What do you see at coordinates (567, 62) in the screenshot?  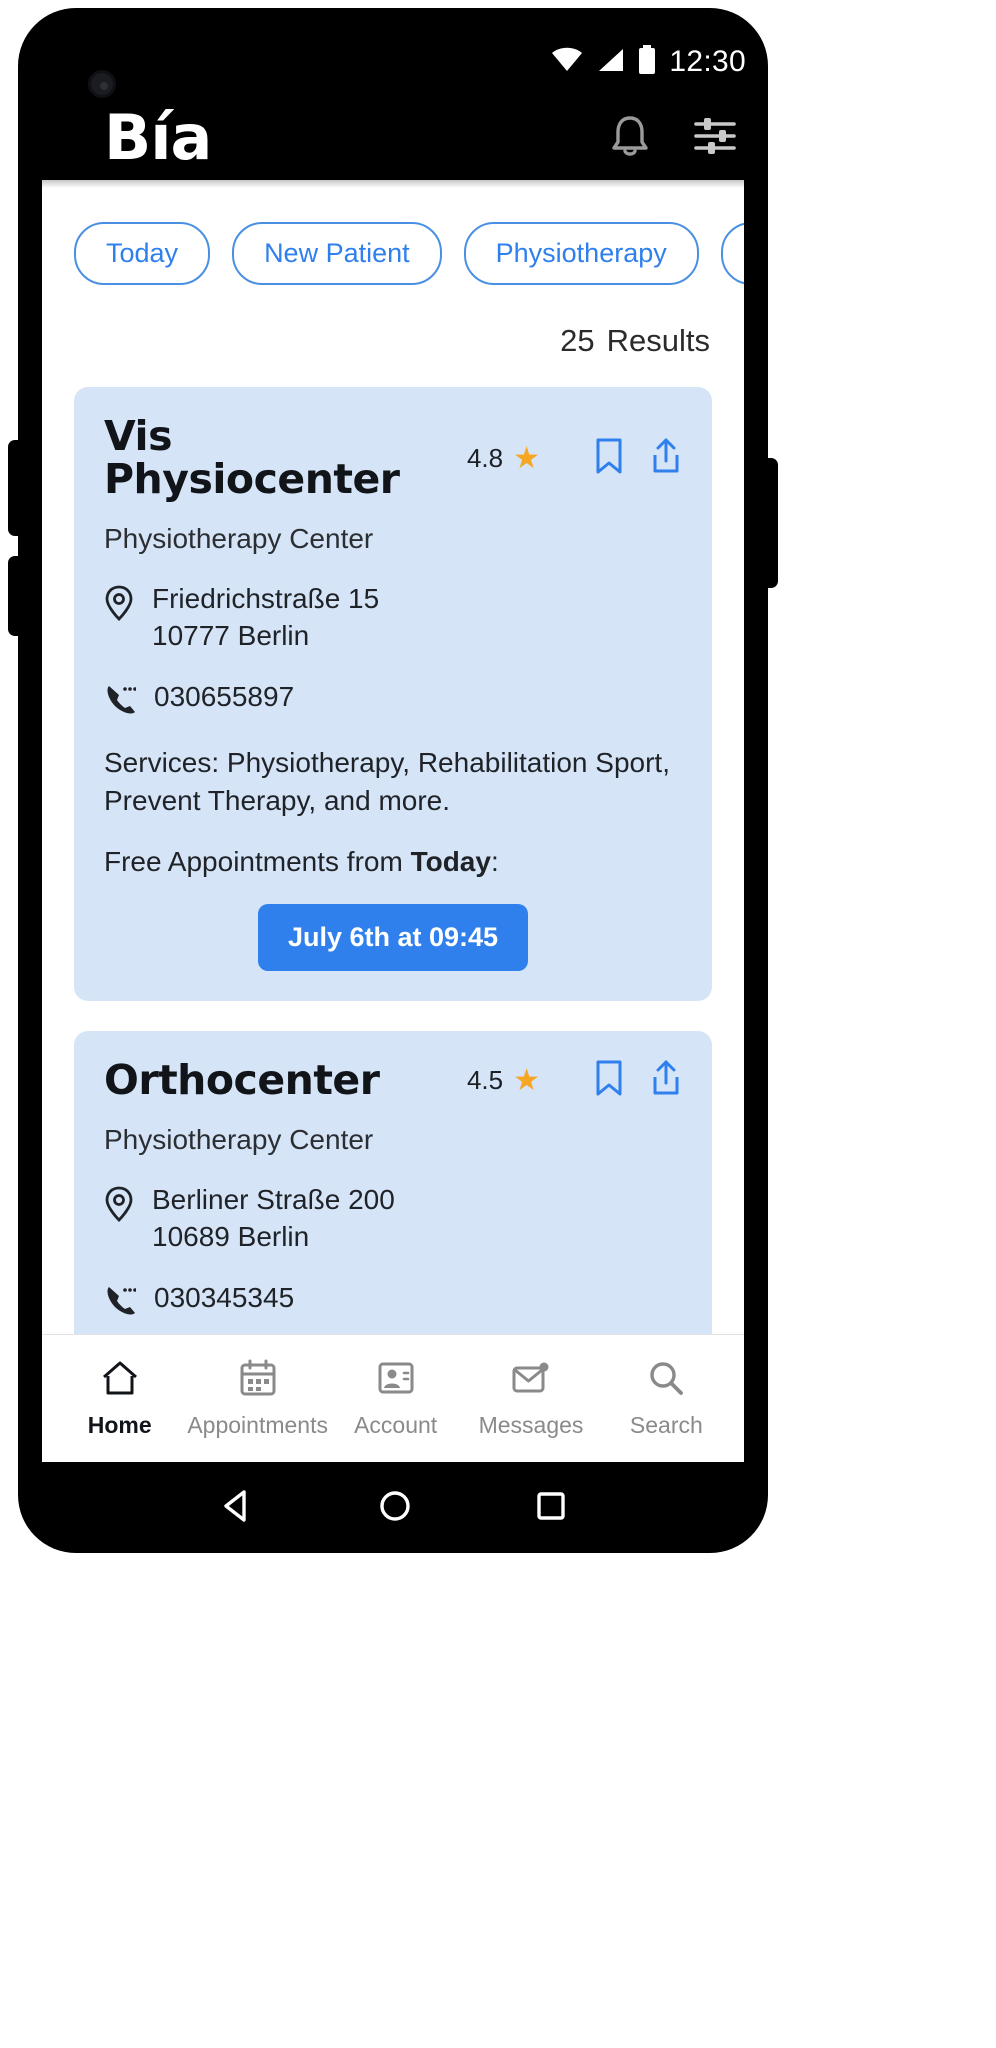 I see `wifi-icon` at bounding box center [567, 62].